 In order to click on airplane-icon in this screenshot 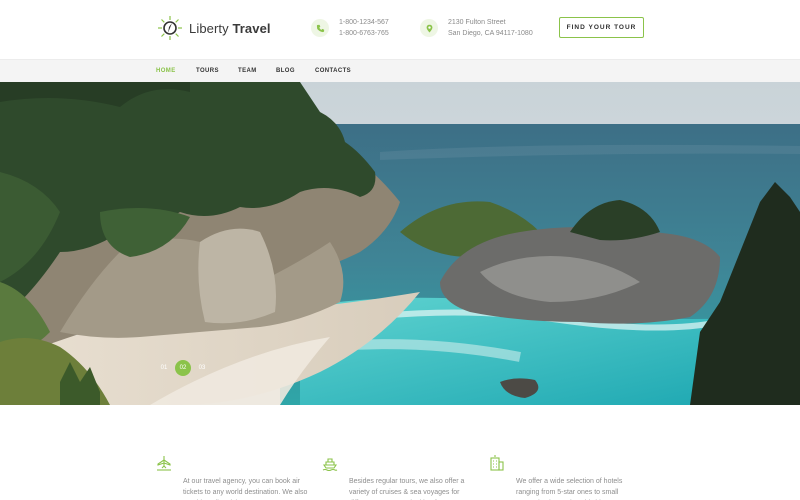, I will do `click(164, 463)`.